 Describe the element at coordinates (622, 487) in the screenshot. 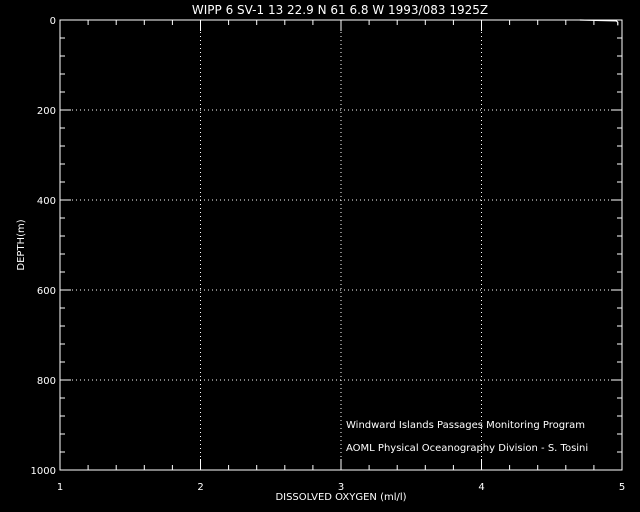

I see `x-tick-label: 5` at that location.